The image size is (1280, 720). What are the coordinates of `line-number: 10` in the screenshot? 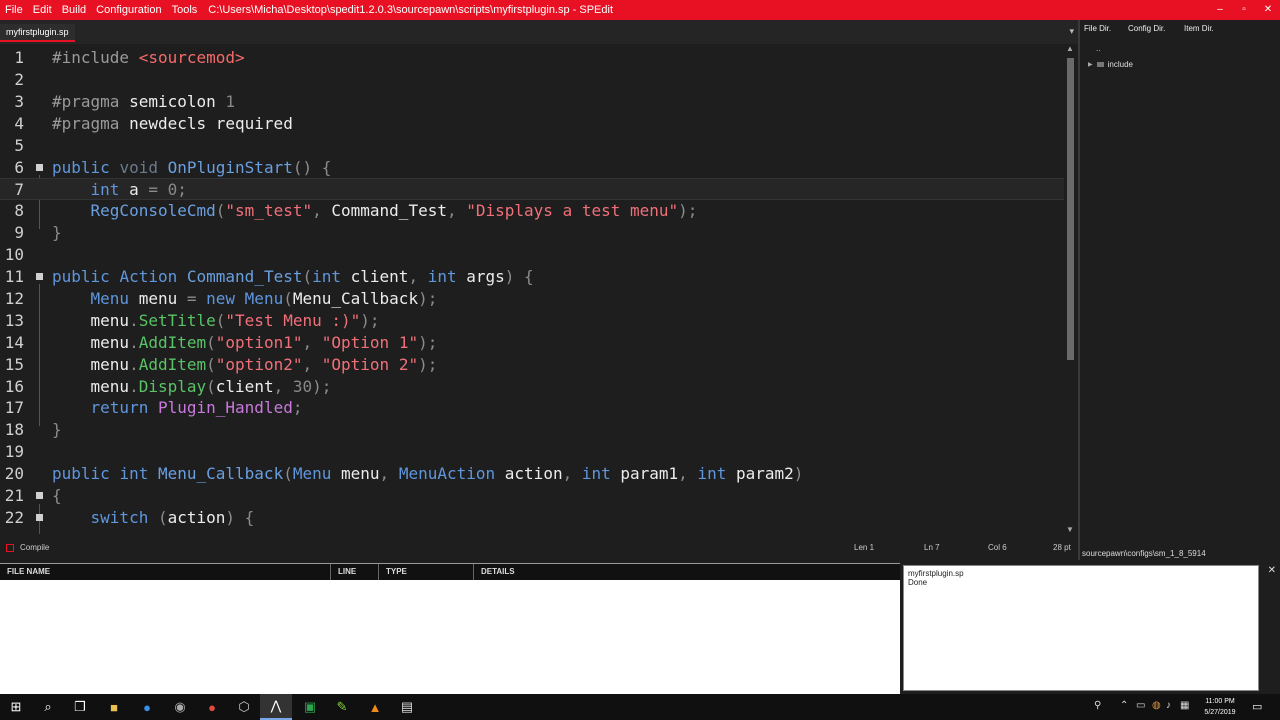 It's located at (14, 255).